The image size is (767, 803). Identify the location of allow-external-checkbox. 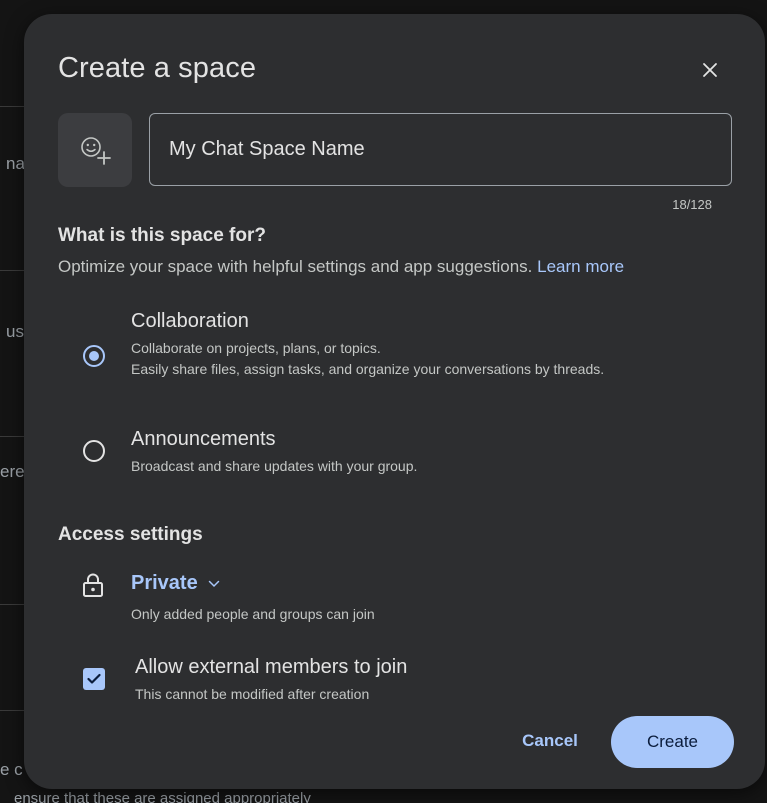
(94, 679).